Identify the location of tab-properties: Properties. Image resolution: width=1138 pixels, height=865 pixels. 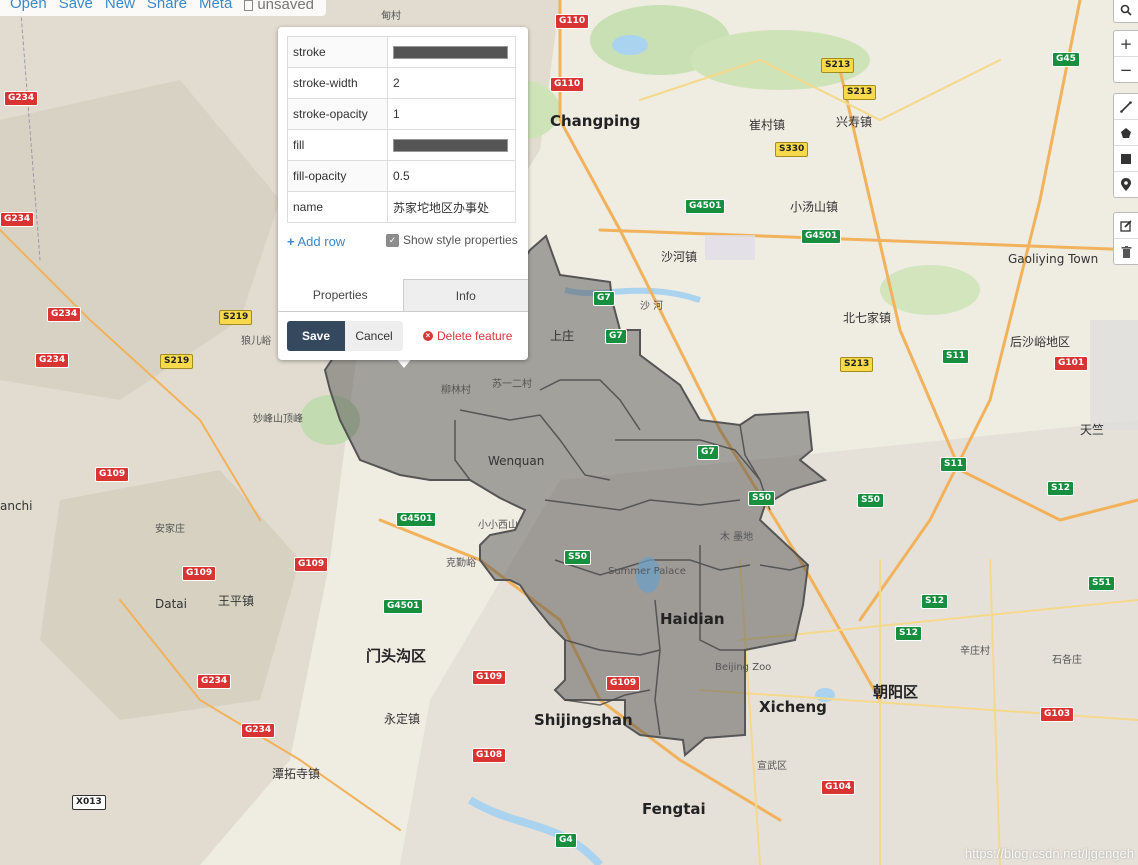
(340, 295).